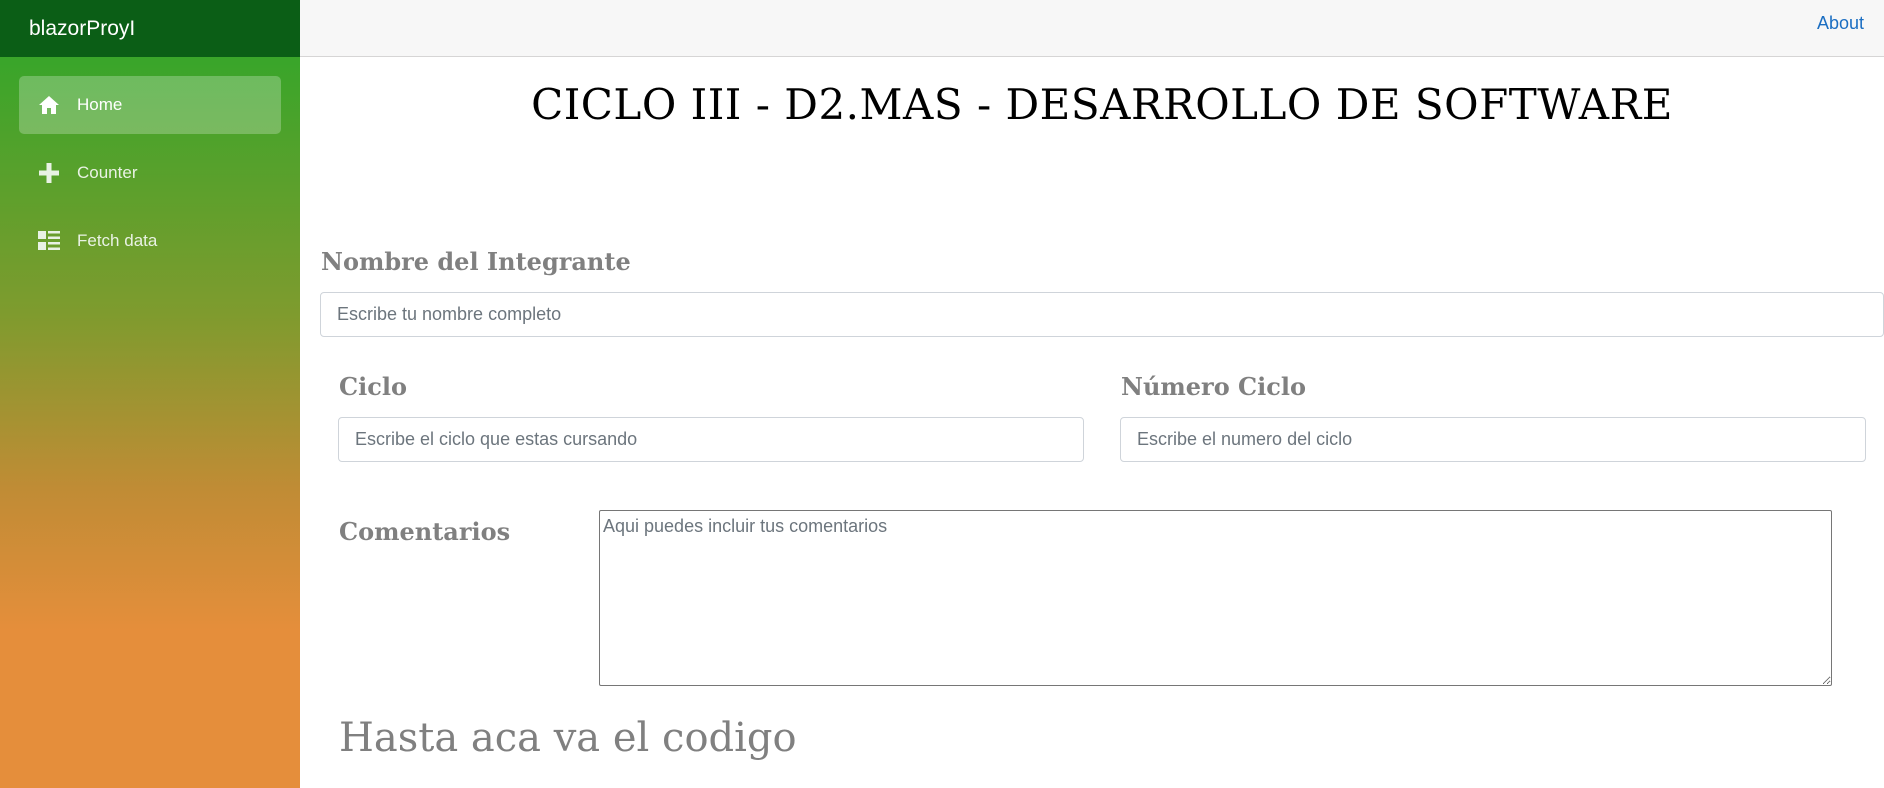 Image resolution: width=1884 pixels, height=788 pixels. I want to click on nav-menu: Home Counter Fetch data, so click(150, 163).